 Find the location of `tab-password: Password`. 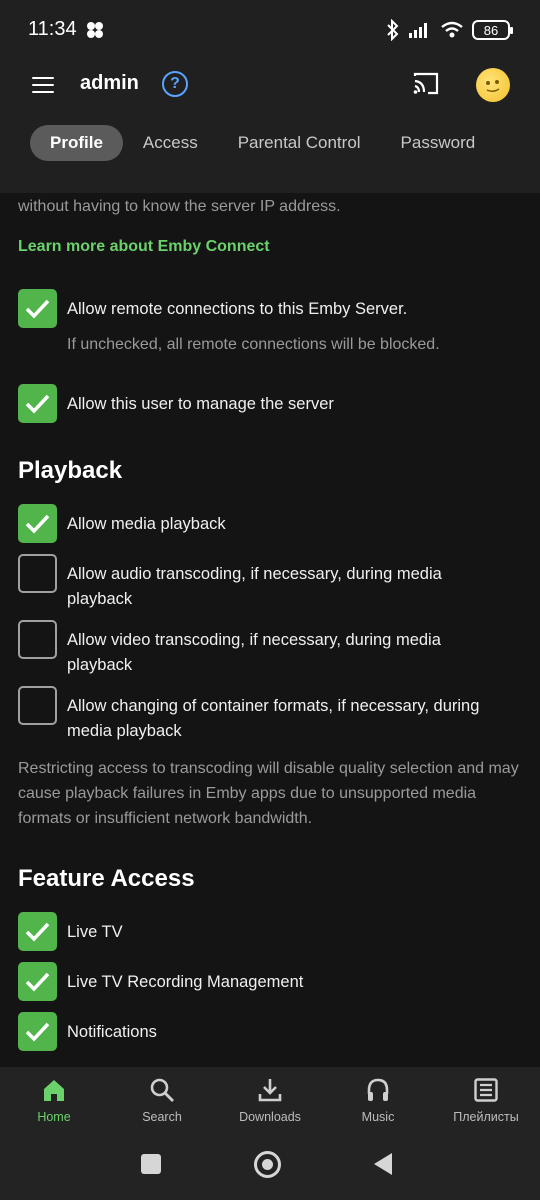

tab-password: Password is located at coordinates (438, 143).